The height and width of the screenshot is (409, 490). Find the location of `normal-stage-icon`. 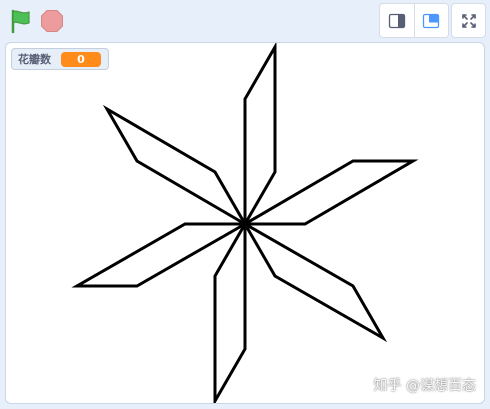

normal-stage-icon is located at coordinates (431, 20).